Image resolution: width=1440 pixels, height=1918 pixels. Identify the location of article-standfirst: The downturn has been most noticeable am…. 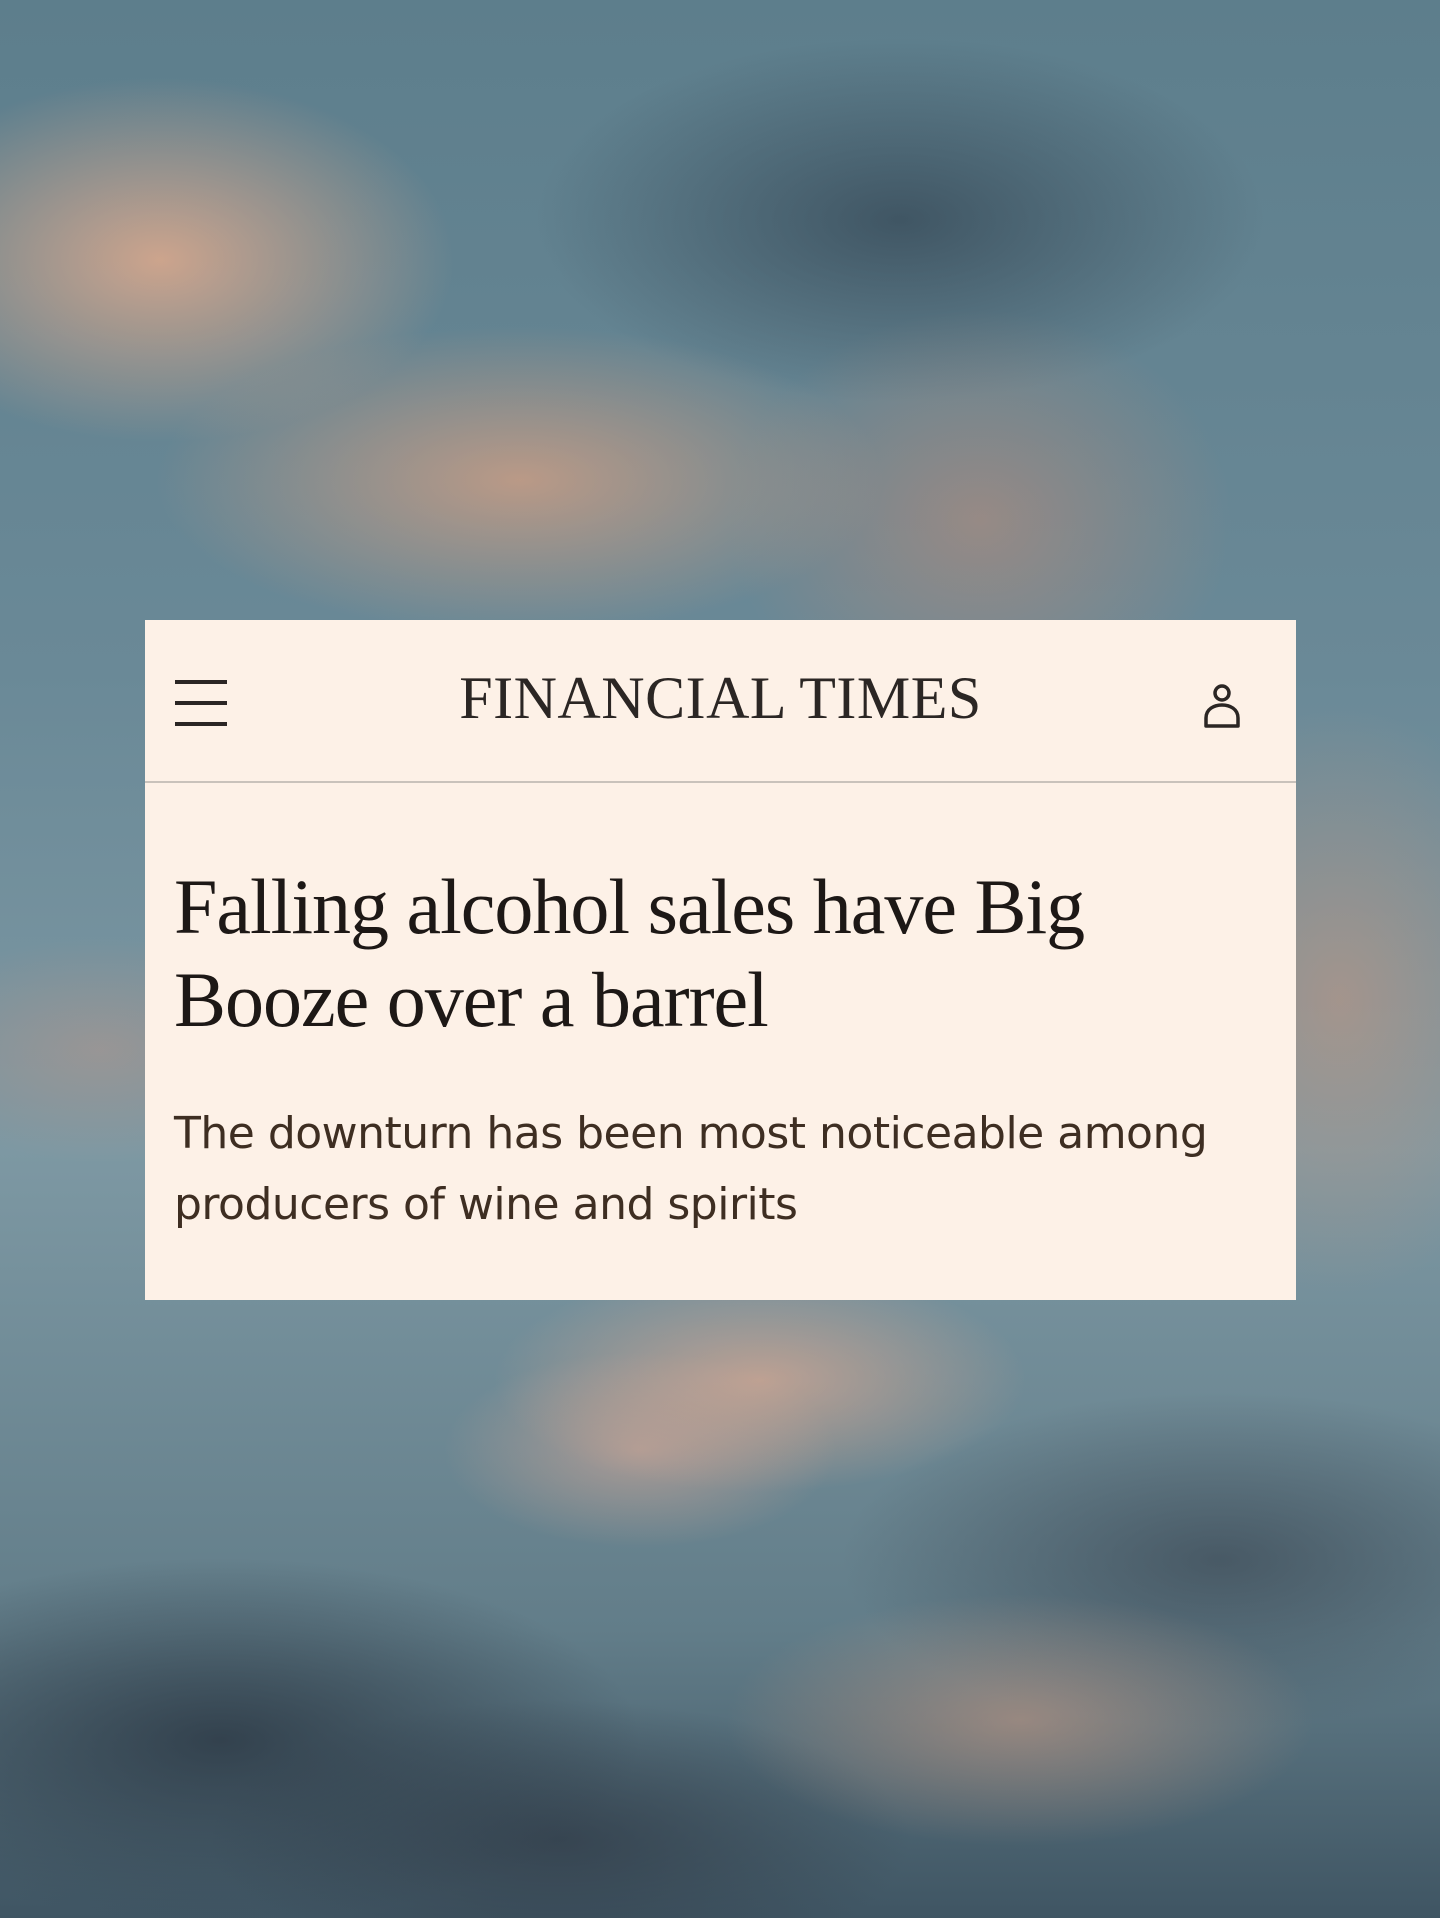
(691, 1169).